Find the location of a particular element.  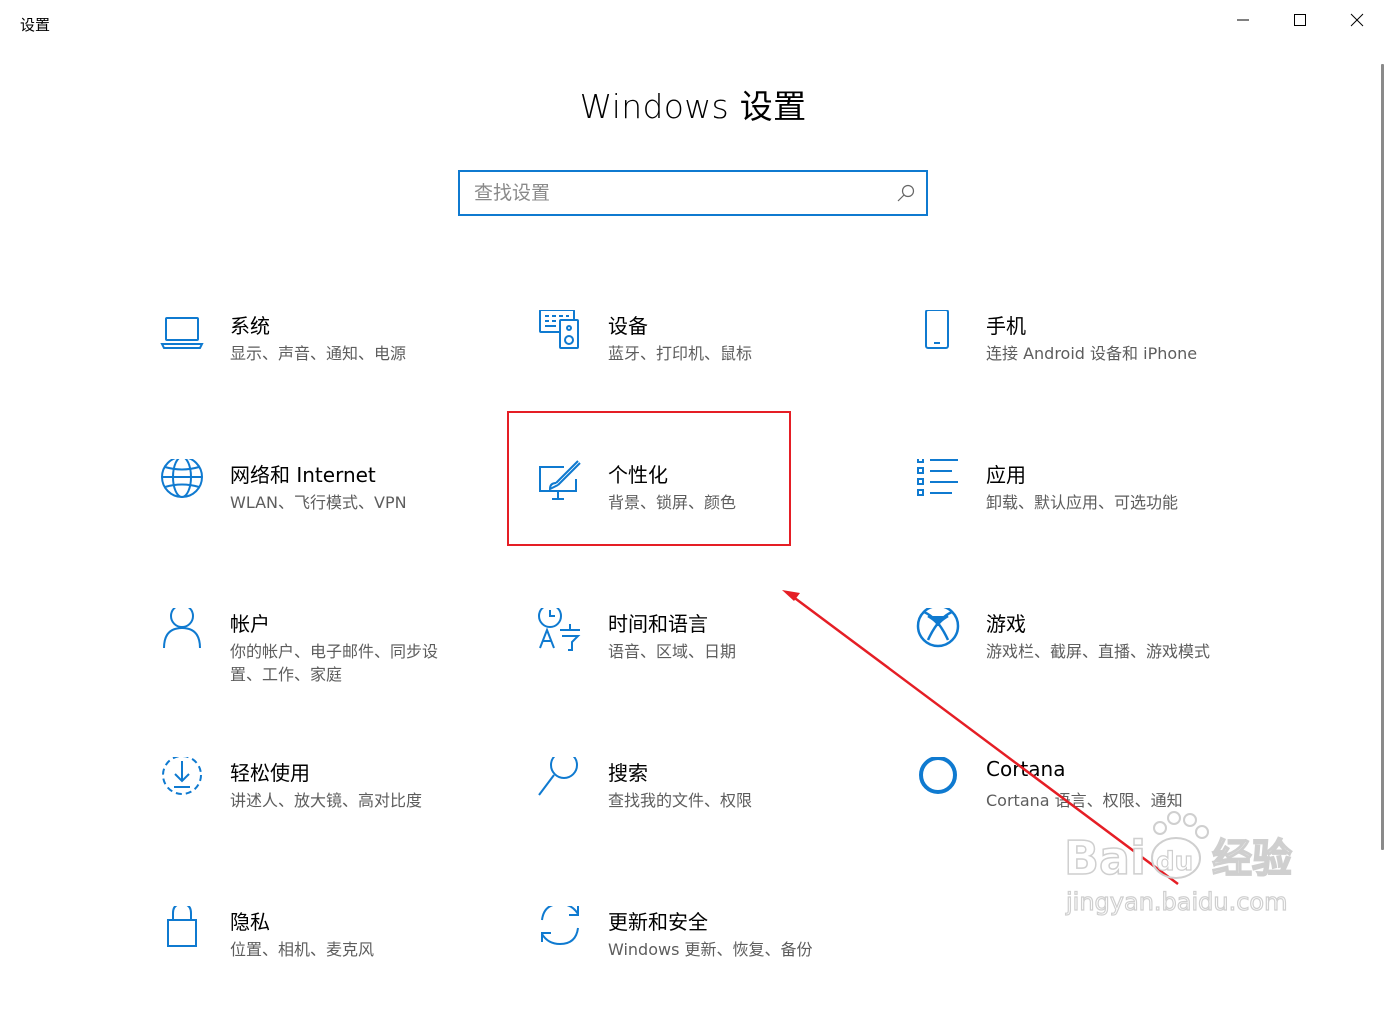

app-title: 设置 is located at coordinates (35, 25).